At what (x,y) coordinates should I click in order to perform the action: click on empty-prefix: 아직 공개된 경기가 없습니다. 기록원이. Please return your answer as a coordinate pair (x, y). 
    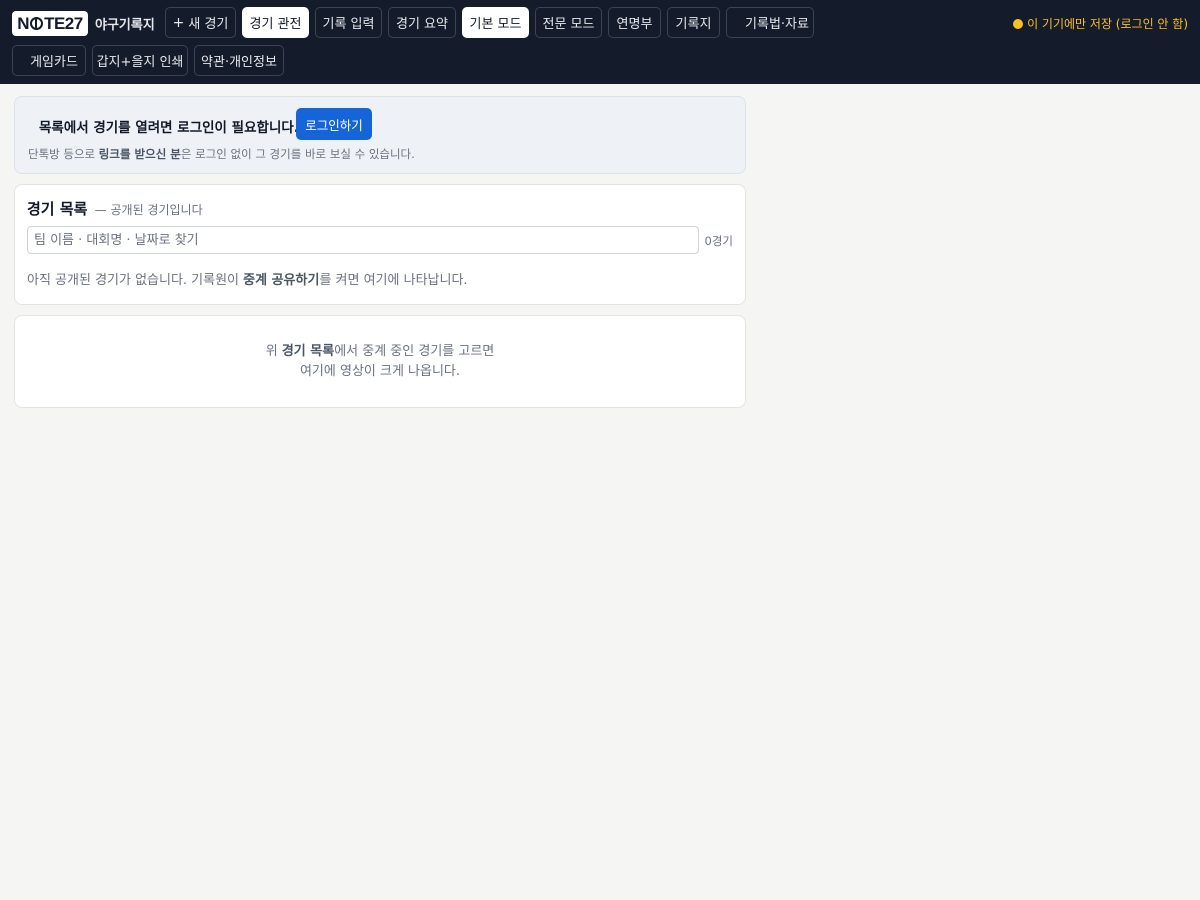
    Looking at the image, I should click on (135, 280).